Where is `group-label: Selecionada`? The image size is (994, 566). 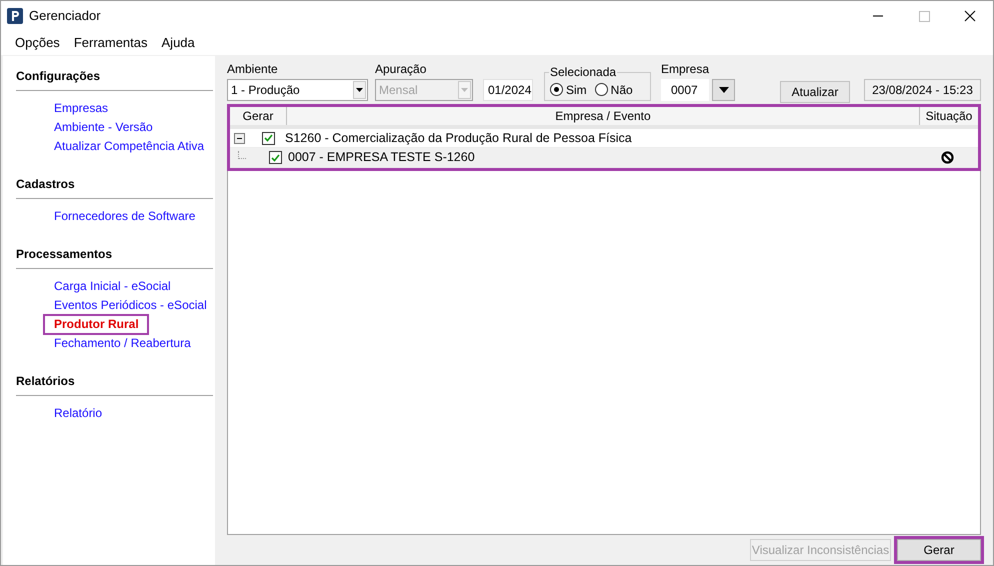 group-label: Selecionada is located at coordinates (583, 72).